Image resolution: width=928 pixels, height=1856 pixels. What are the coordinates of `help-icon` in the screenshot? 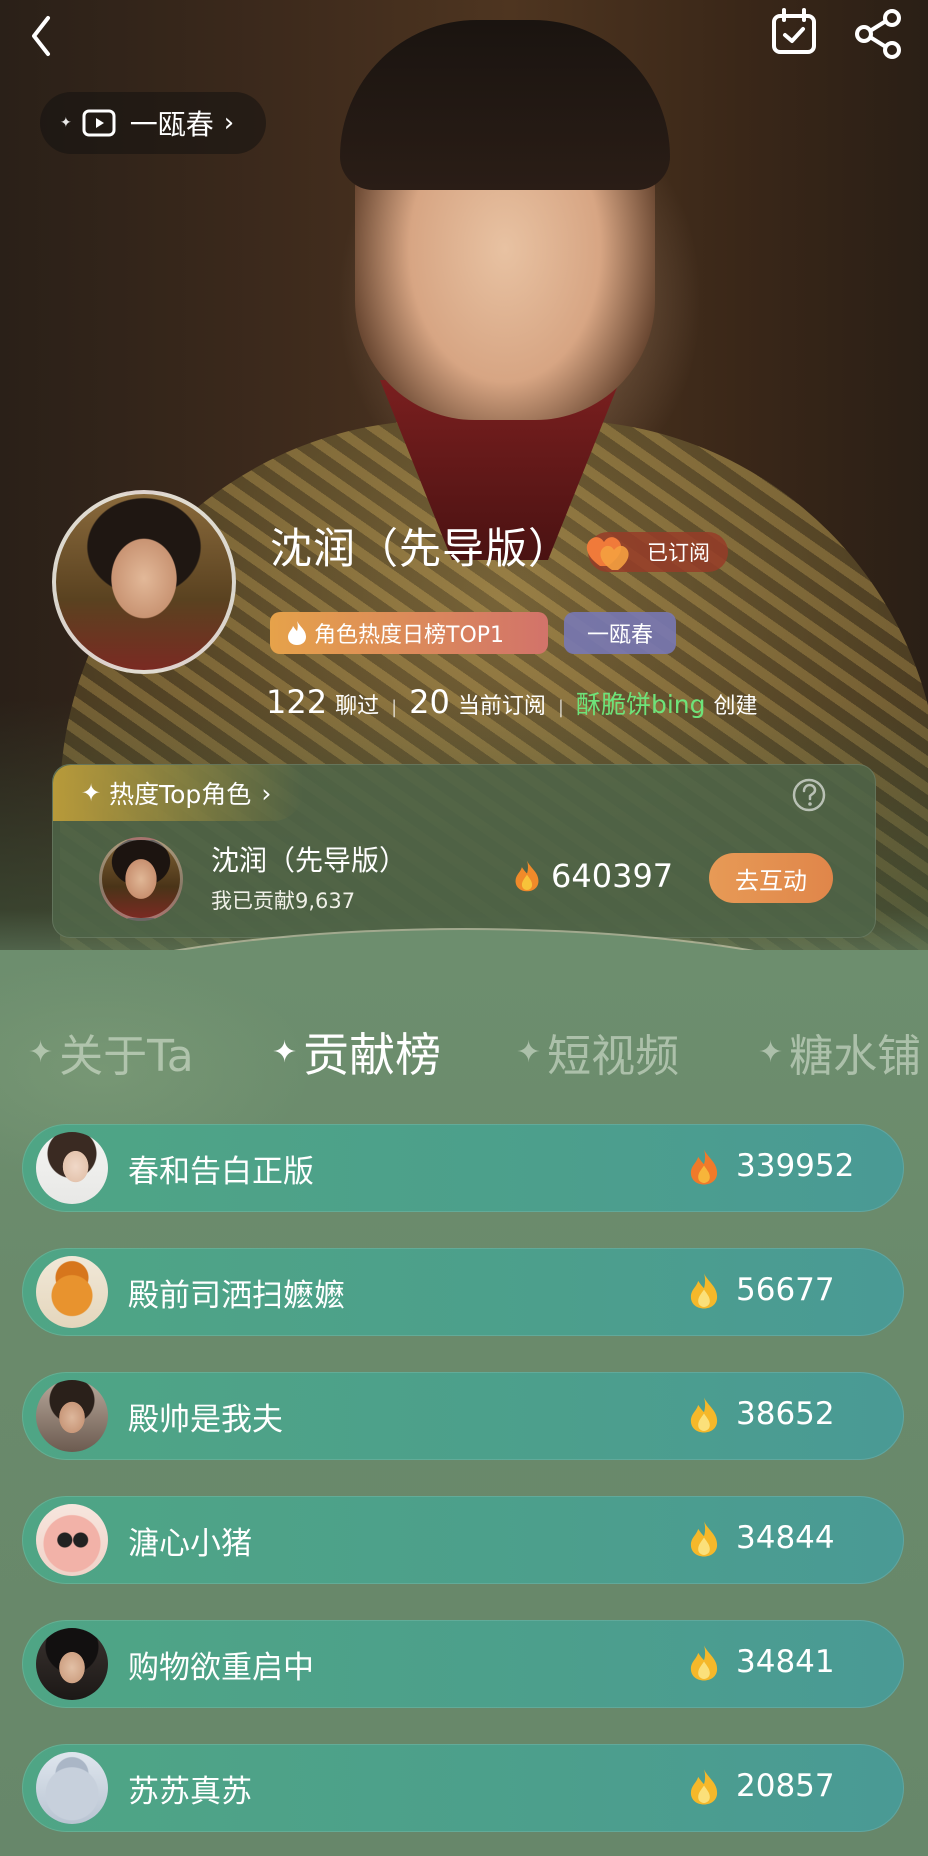 It's located at (809, 795).